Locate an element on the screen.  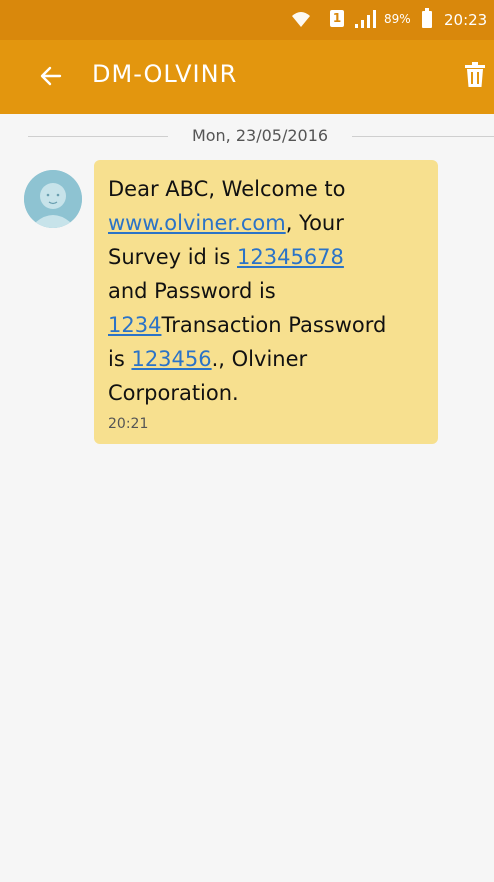
trash-icon is located at coordinates (475, 75).